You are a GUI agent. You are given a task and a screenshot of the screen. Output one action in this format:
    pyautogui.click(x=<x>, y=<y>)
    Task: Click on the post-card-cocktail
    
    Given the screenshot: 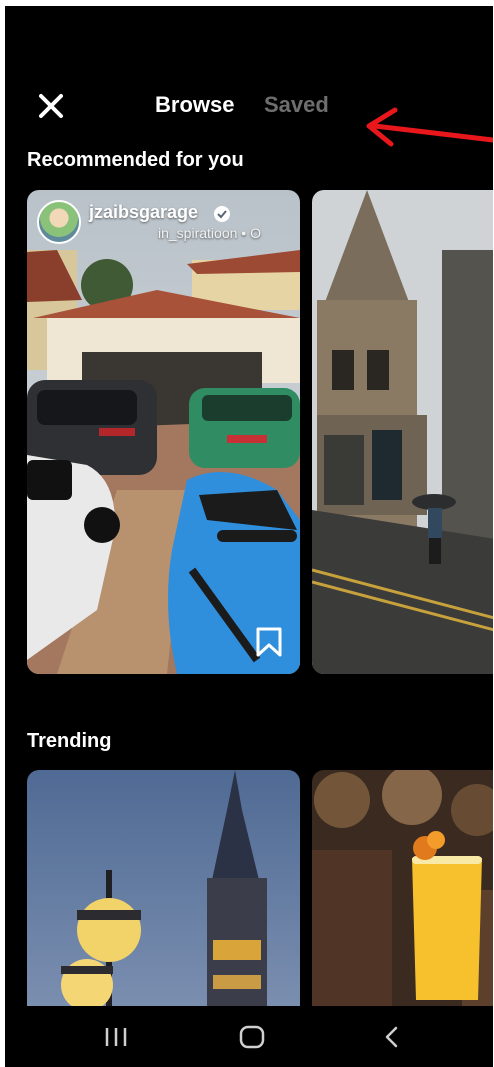 What is the action you would take?
    pyautogui.click(x=402, y=890)
    